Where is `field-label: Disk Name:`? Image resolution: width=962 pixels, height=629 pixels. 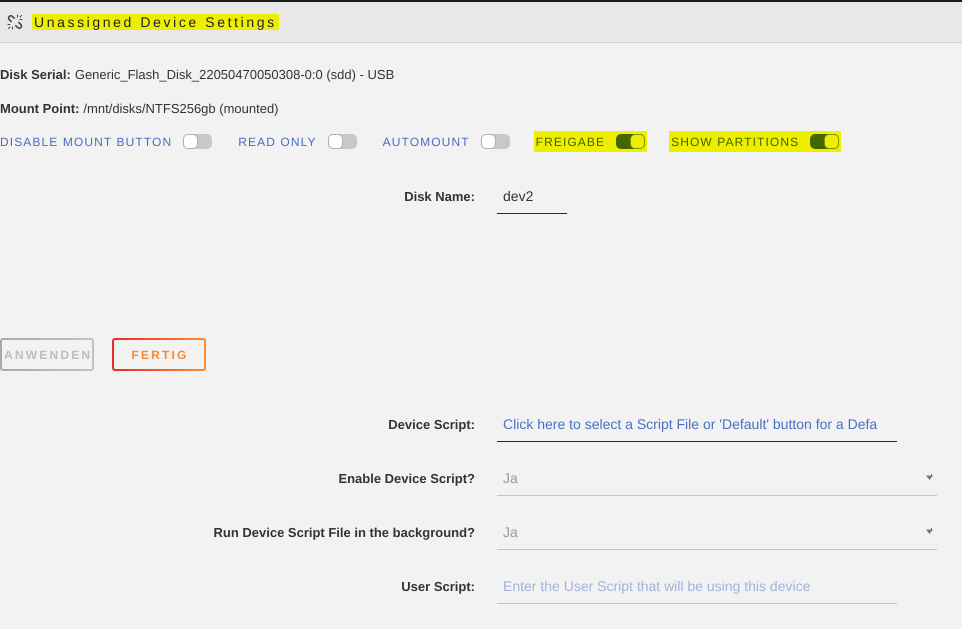
field-label: Disk Name: is located at coordinates (439, 196).